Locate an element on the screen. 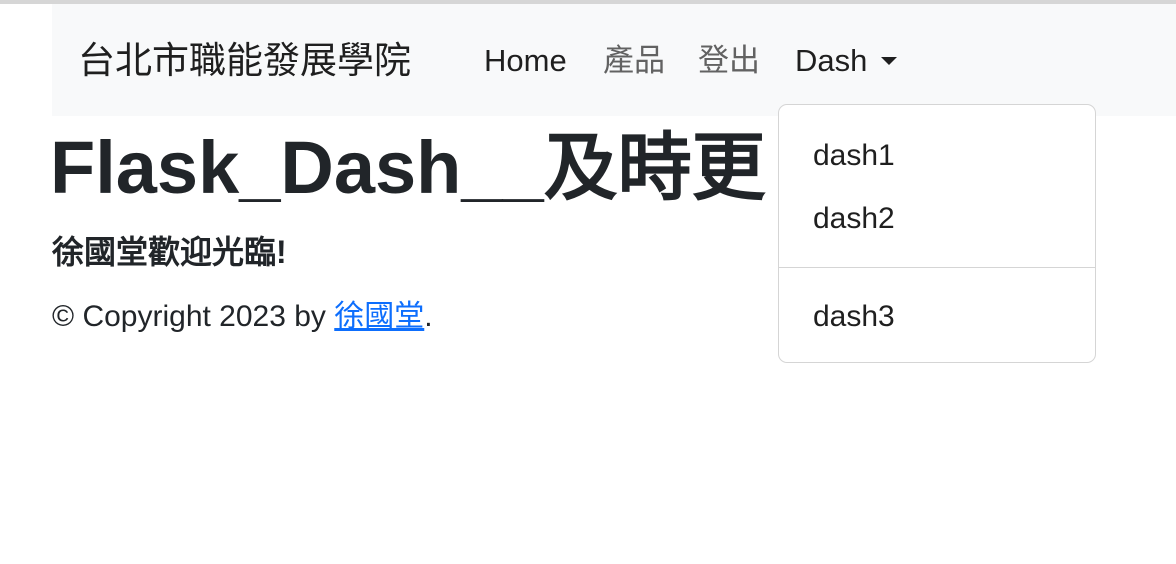 Image resolution: width=1176 pixels, height=564 pixels. welcome-message: 徐國堂歡迎光臨! is located at coordinates (169, 252).